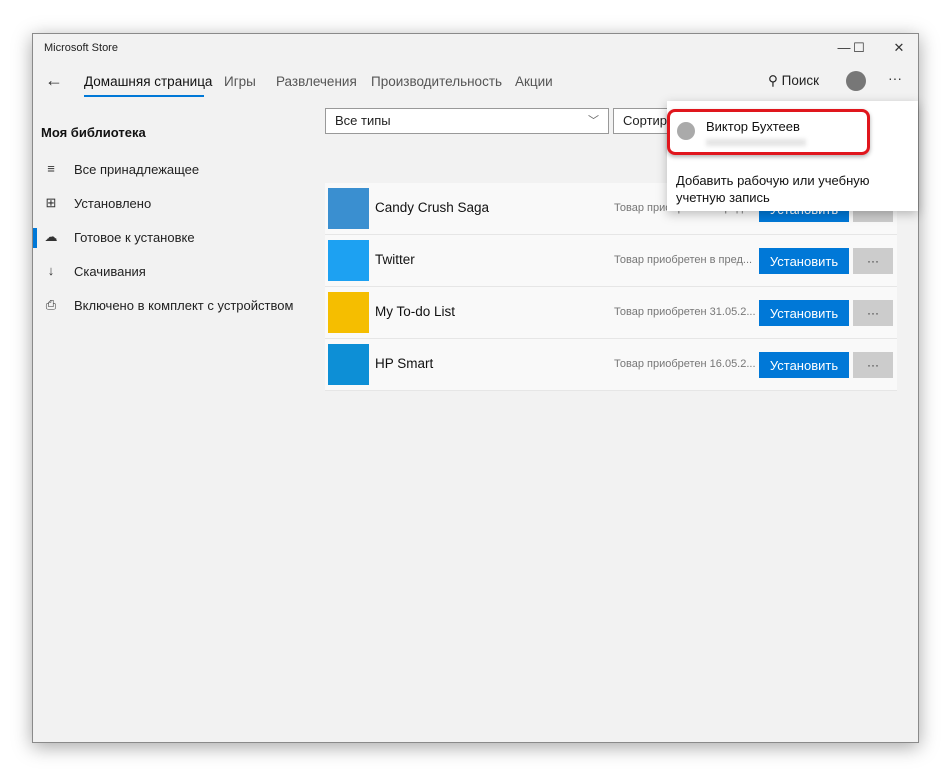 This screenshot has height=774, width=950. I want to click on sort-value: Сортир, so click(645, 120).